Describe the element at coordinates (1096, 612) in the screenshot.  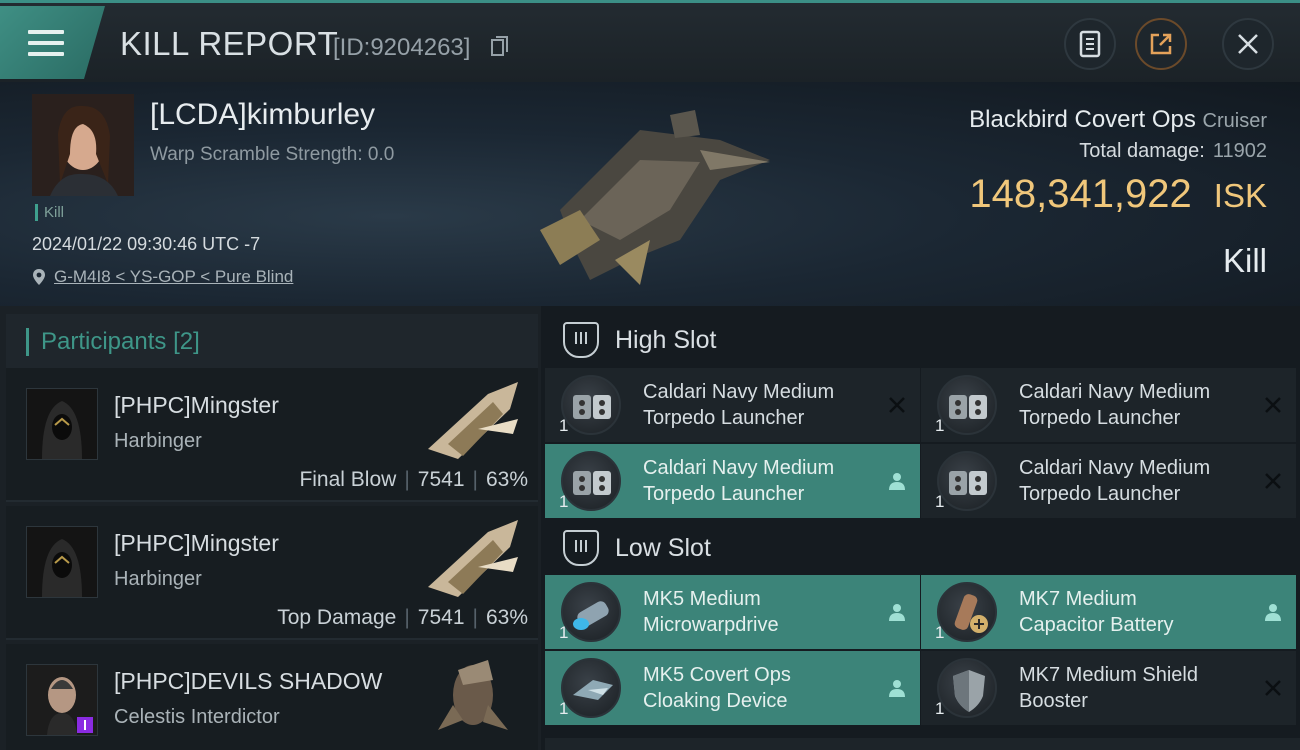
I see `item-name: MK7 Medium Capacitor Battery` at that location.